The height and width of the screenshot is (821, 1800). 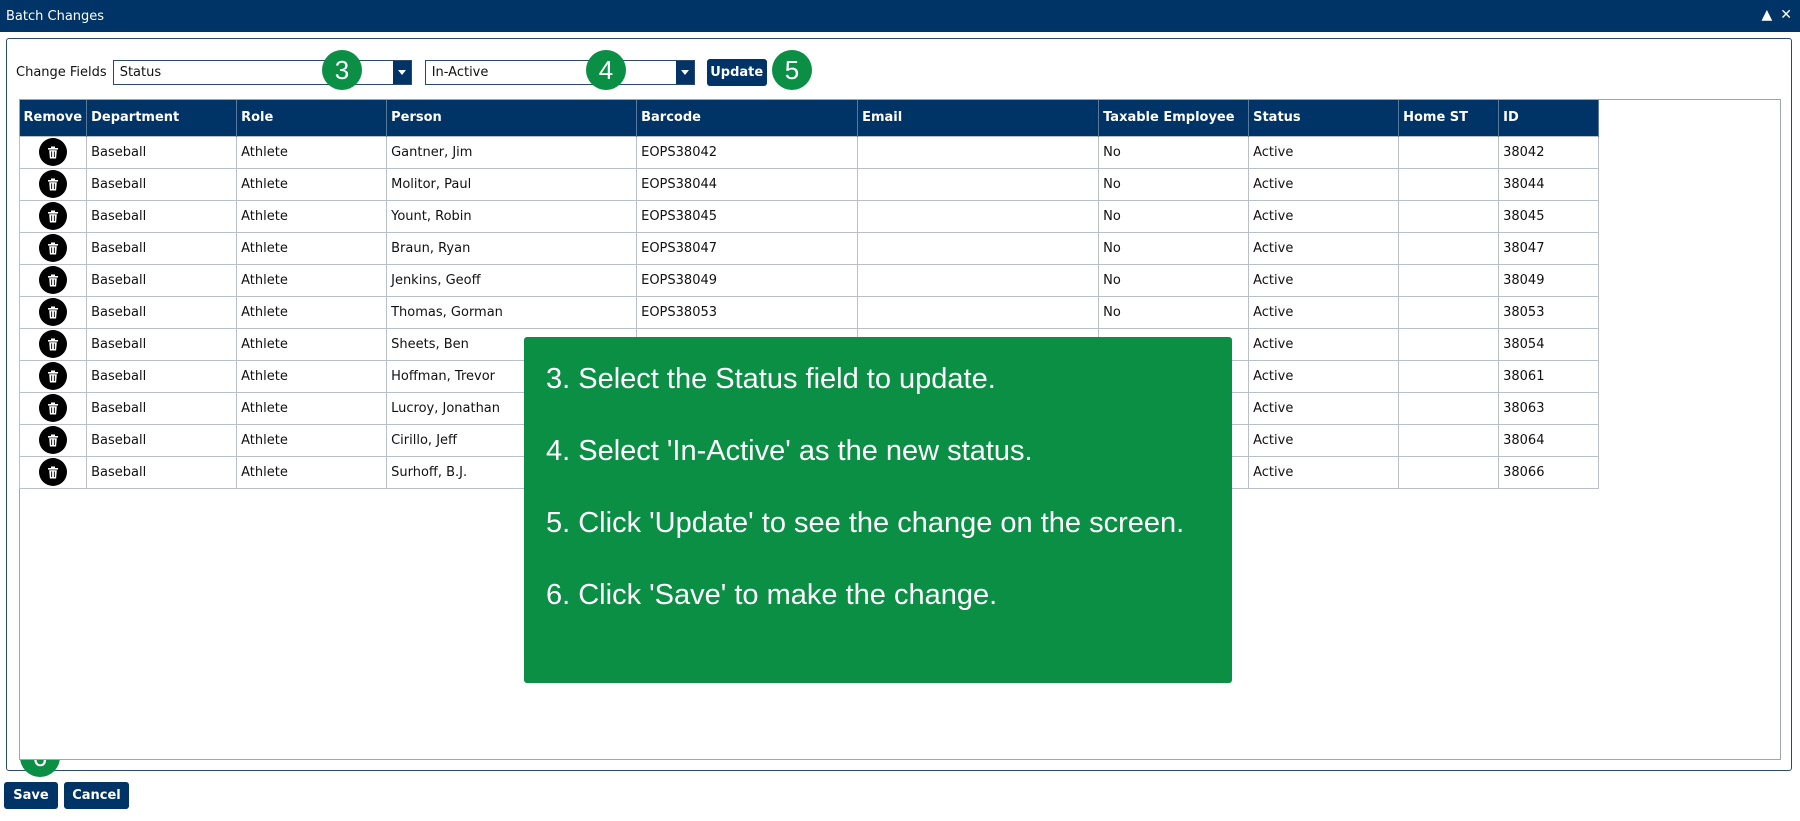 What do you see at coordinates (1549, 248) in the screenshot?
I see `cell-id: 38047` at bounding box center [1549, 248].